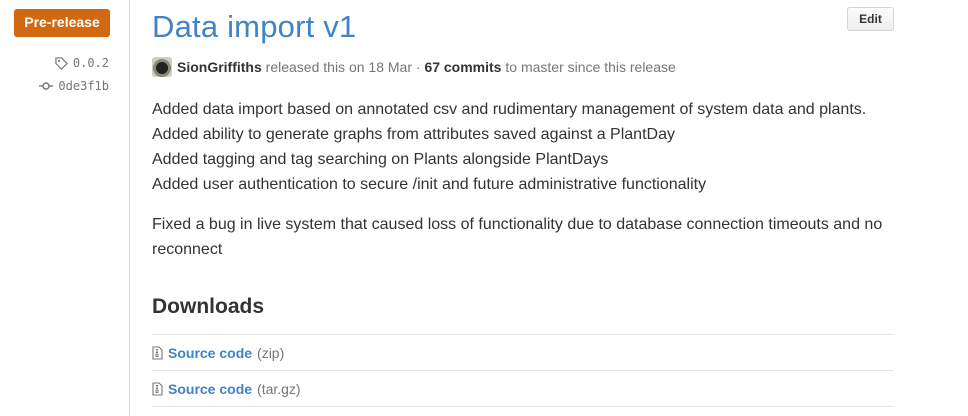  Describe the element at coordinates (279, 388) in the screenshot. I see `download-format: (tar.gz)` at that location.